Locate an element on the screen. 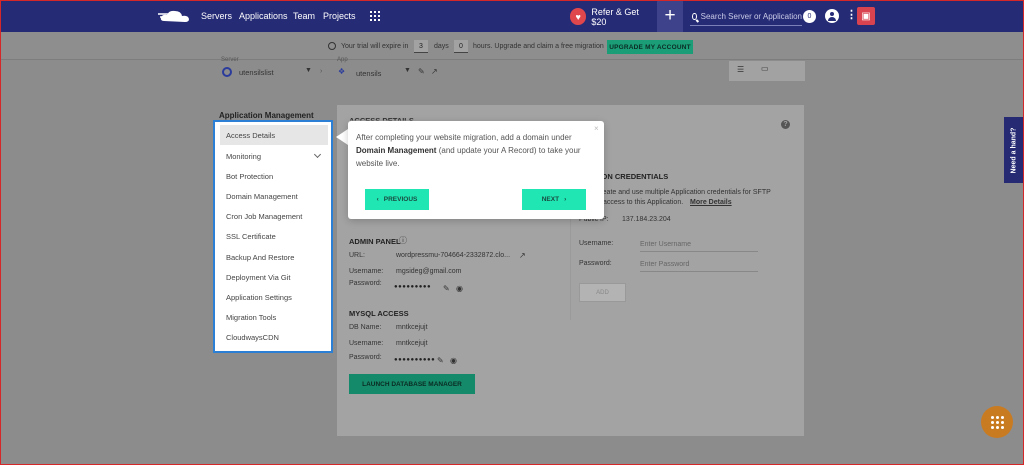 The width and height of the screenshot is (1024, 465). db-name-label: DB Name: is located at coordinates (365, 327).